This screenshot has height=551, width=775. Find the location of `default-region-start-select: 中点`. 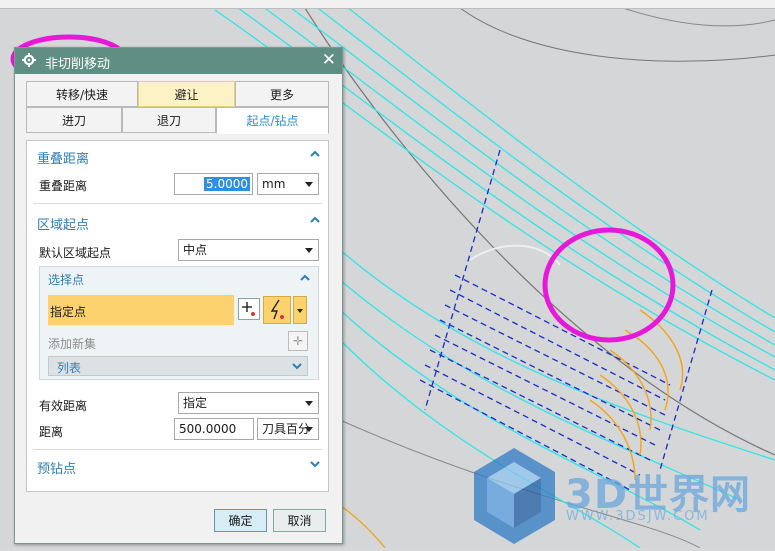

default-region-start-select: 中点 is located at coordinates (248, 250).